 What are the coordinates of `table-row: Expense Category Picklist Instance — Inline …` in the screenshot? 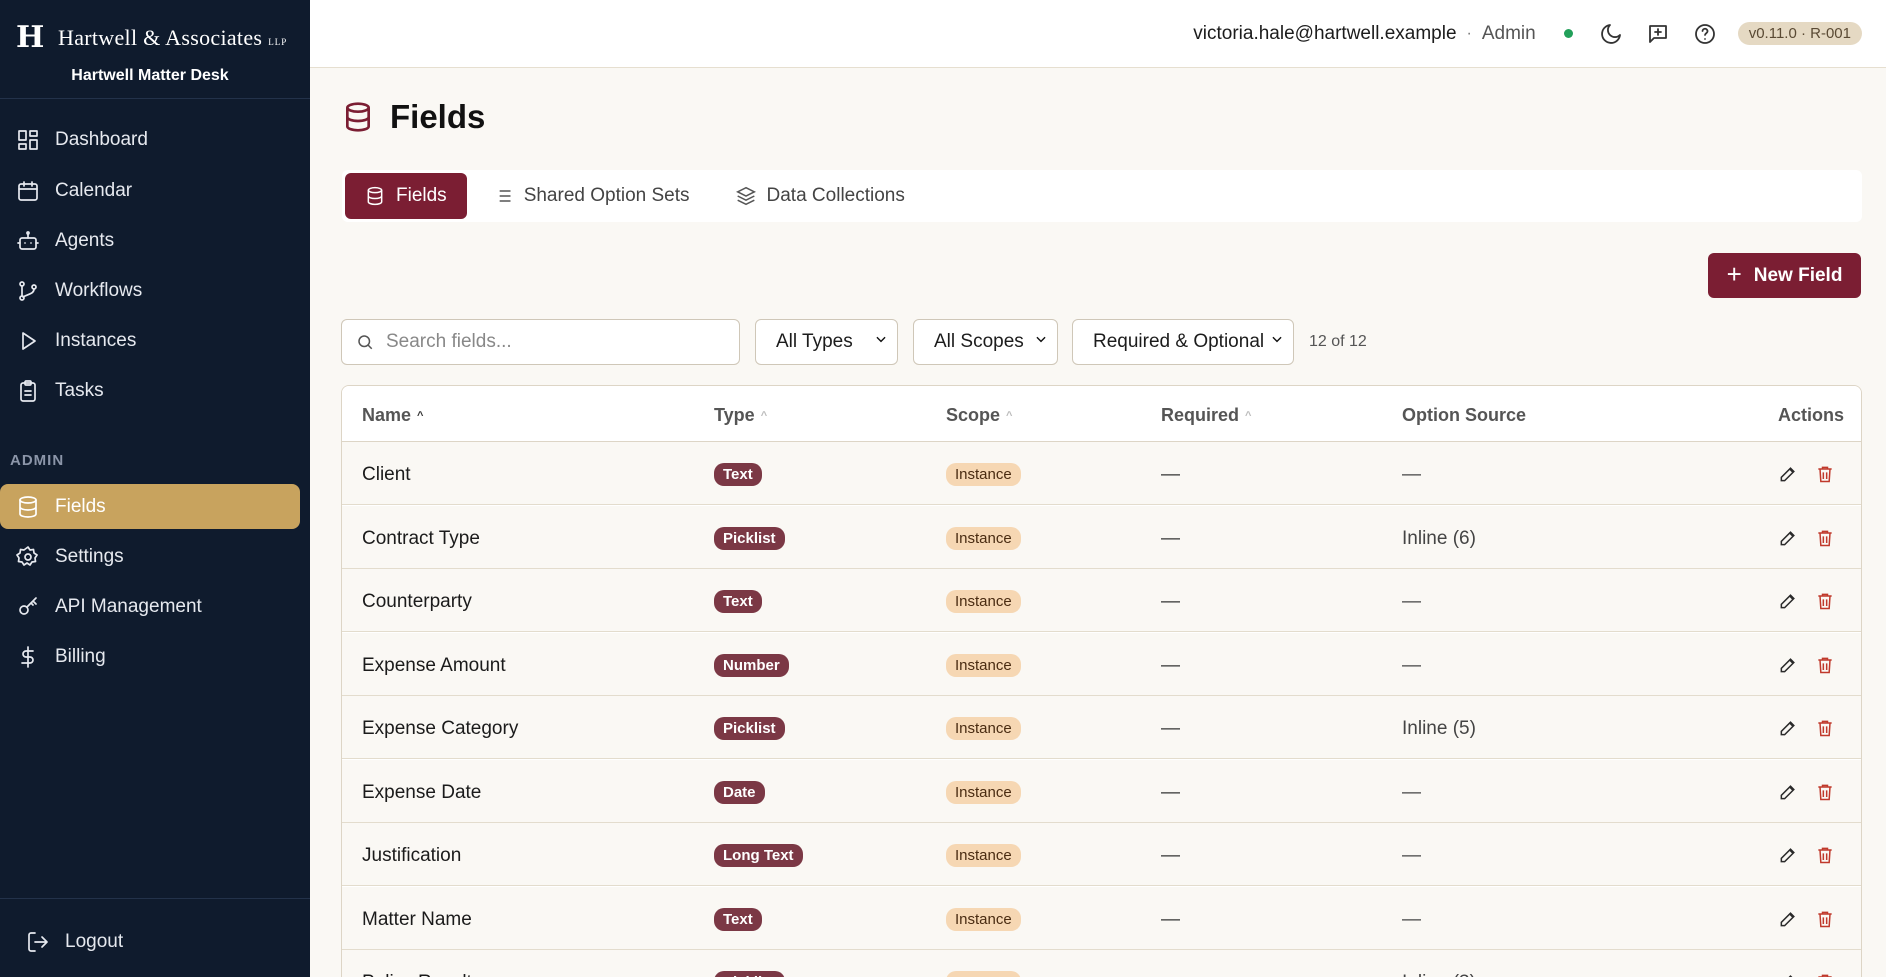 It's located at (1101, 727).